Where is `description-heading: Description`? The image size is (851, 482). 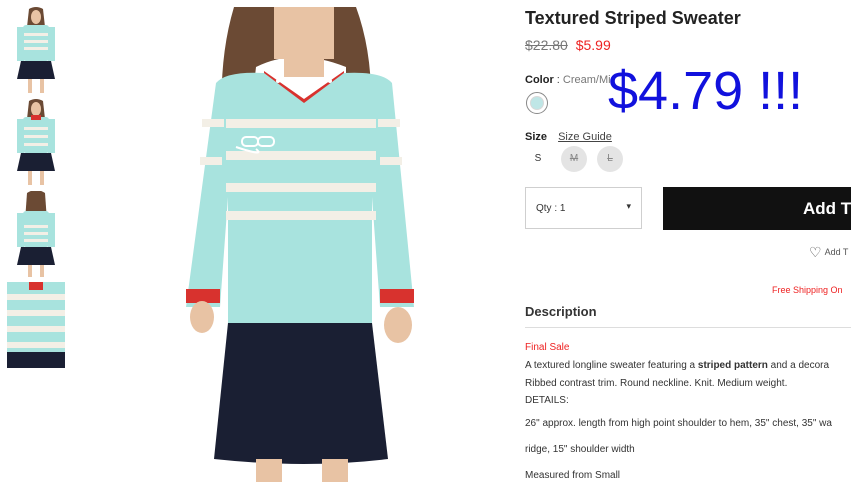
description-heading: Description is located at coordinates (561, 311).